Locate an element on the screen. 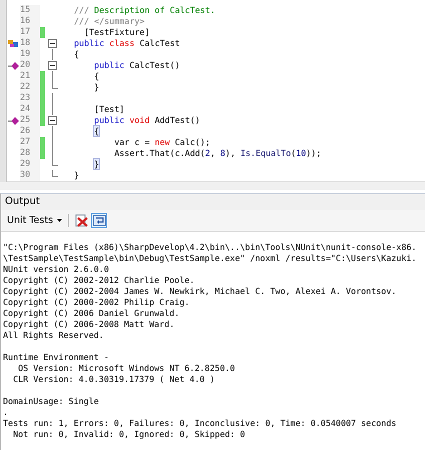  output-line: NUnit version 2.6.0.0 is located at coordinates (56, 269).